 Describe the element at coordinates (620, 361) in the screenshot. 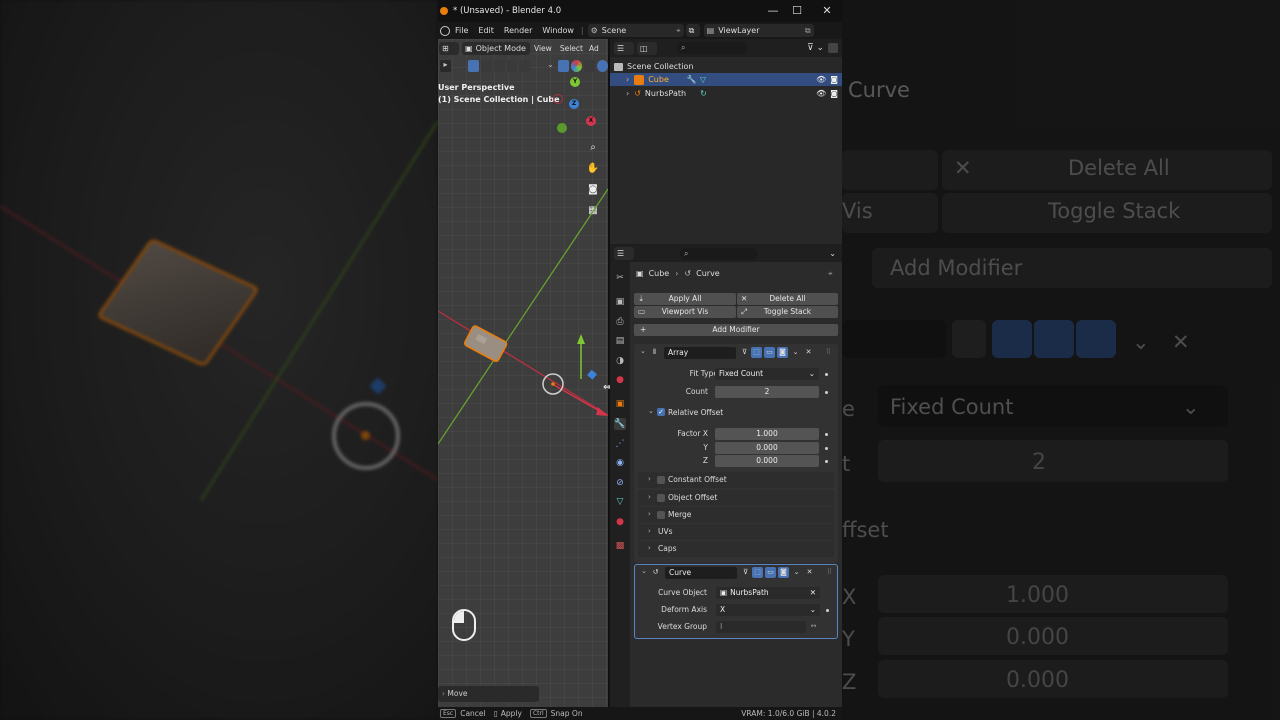

I see `scene-tab-icon: ◑` at that location.